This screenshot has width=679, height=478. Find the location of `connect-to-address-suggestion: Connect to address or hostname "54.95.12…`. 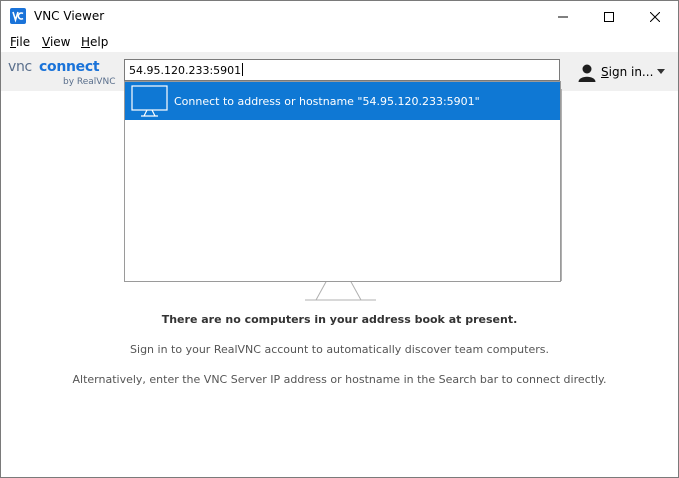

connect-to-address-suggestion: Connect to address or hostname "54.95.12… is located at coordinates (342, 101).